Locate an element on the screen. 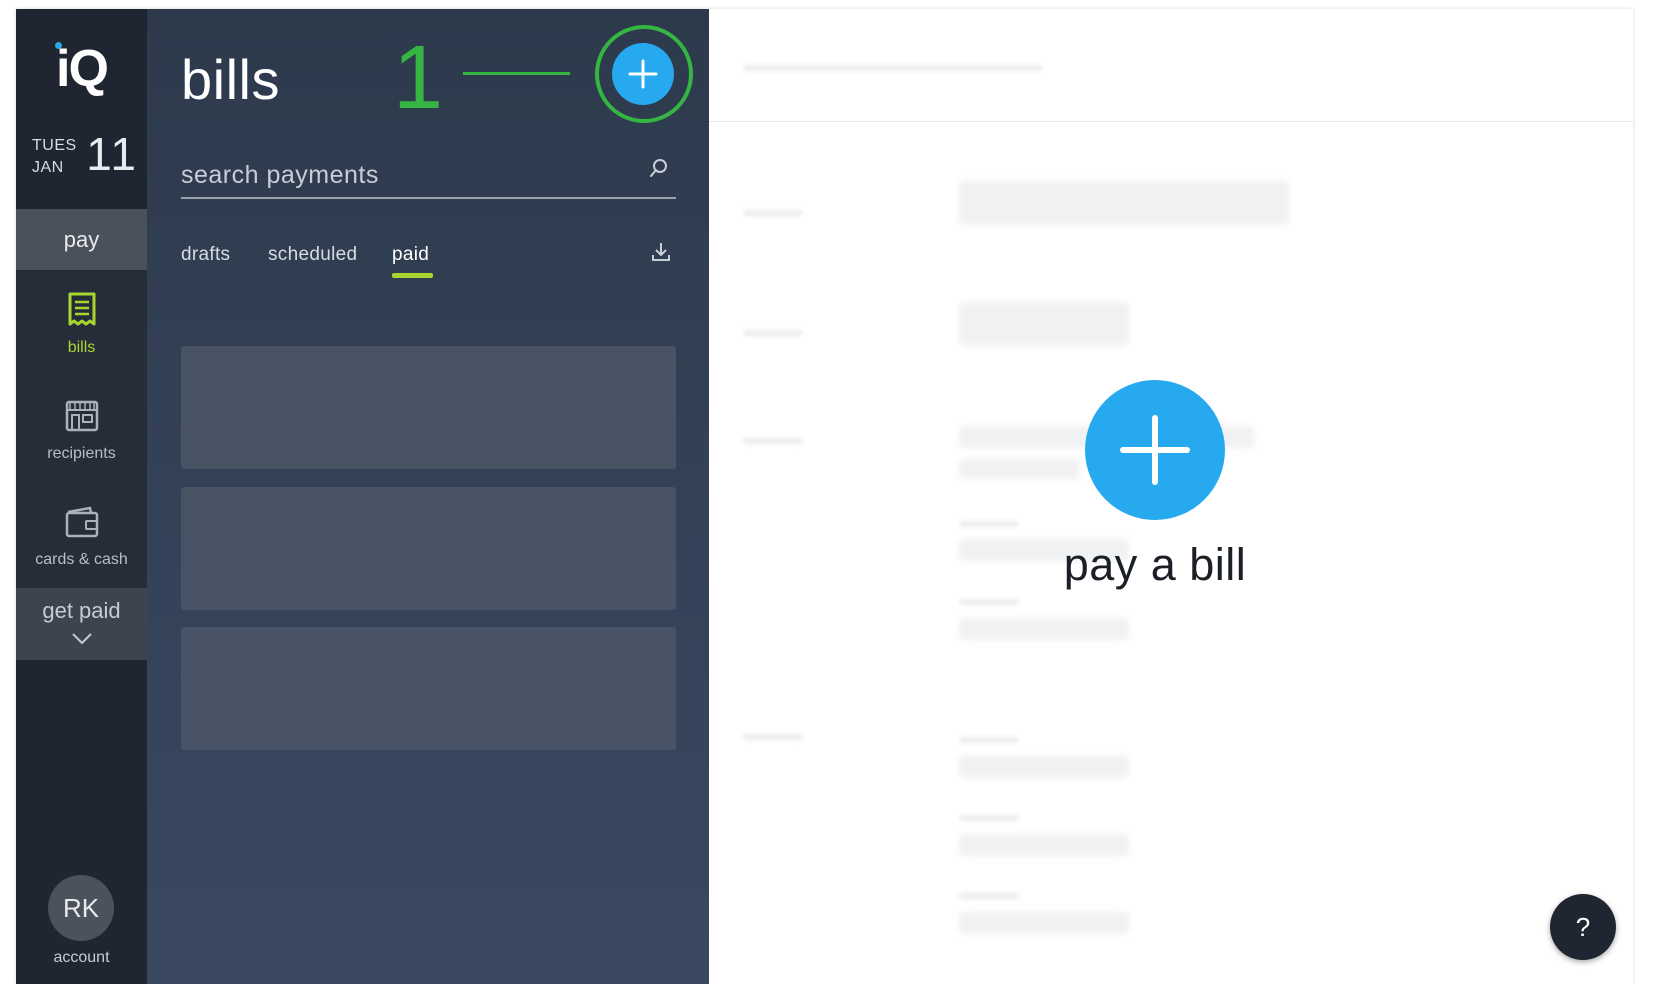 The width and height of the screenshot is (1654, 984). annotation-step-number: 1 is located at coordinates (418, 78).